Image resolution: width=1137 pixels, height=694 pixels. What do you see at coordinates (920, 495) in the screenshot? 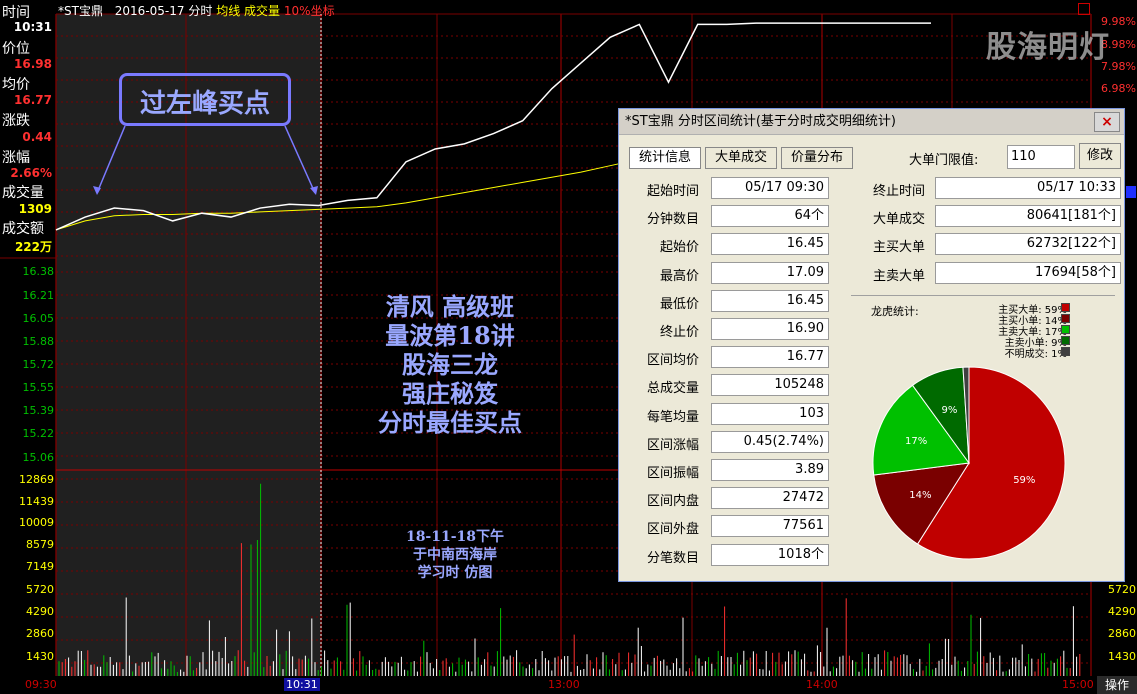
I see `pie-label: 14%` at bounding box center [920, 495].